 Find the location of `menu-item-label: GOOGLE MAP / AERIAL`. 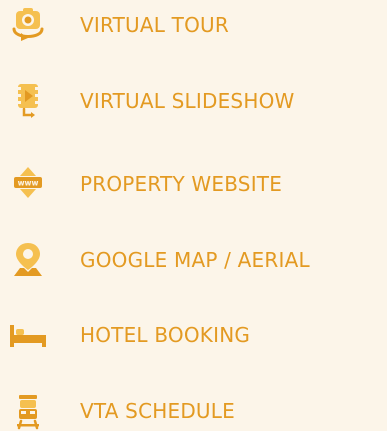

menu-item-label: GOOGLE MAP / AERIAL is located at coordinates (195, 260).